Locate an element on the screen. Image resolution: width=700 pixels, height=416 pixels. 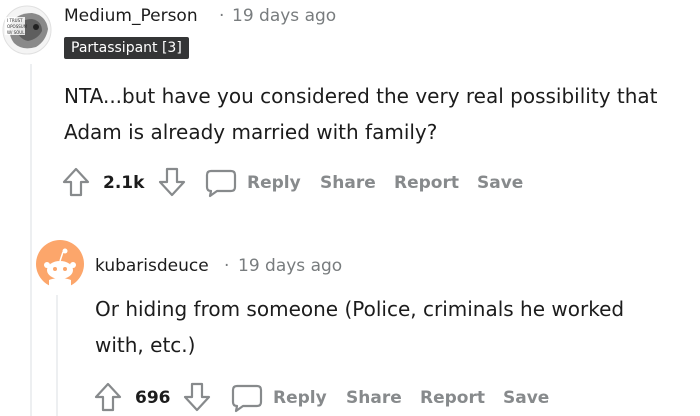
comment-body-line: with, etc.) is located at coordinates (145, 345).